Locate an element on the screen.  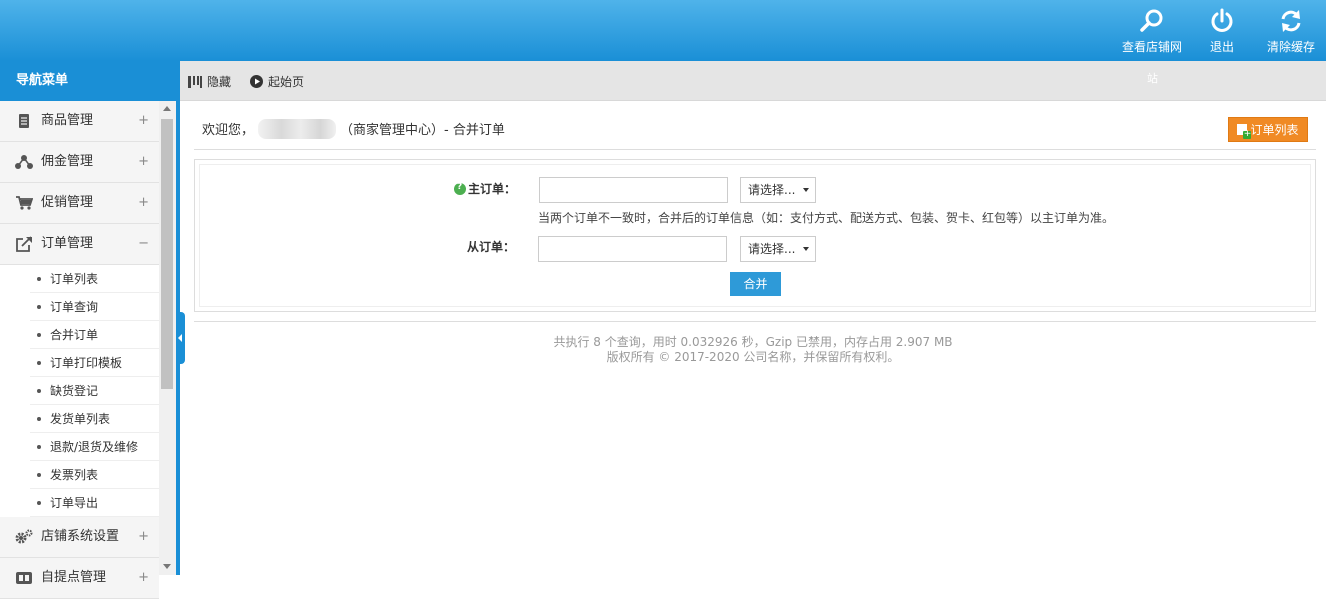
home-page-button: 起始页 is located at coordinates (277, 81).